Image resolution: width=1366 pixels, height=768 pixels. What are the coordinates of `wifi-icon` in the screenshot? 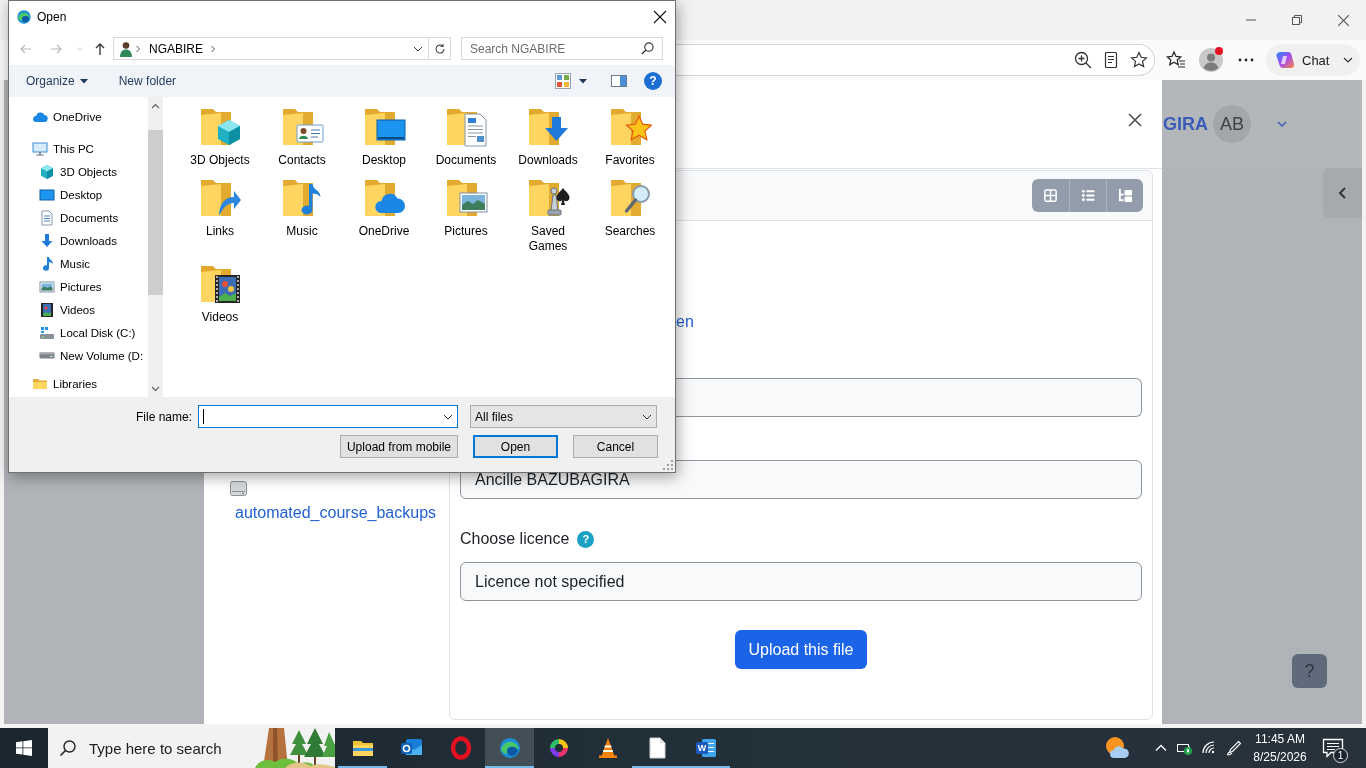 It's located at (1209, 748).